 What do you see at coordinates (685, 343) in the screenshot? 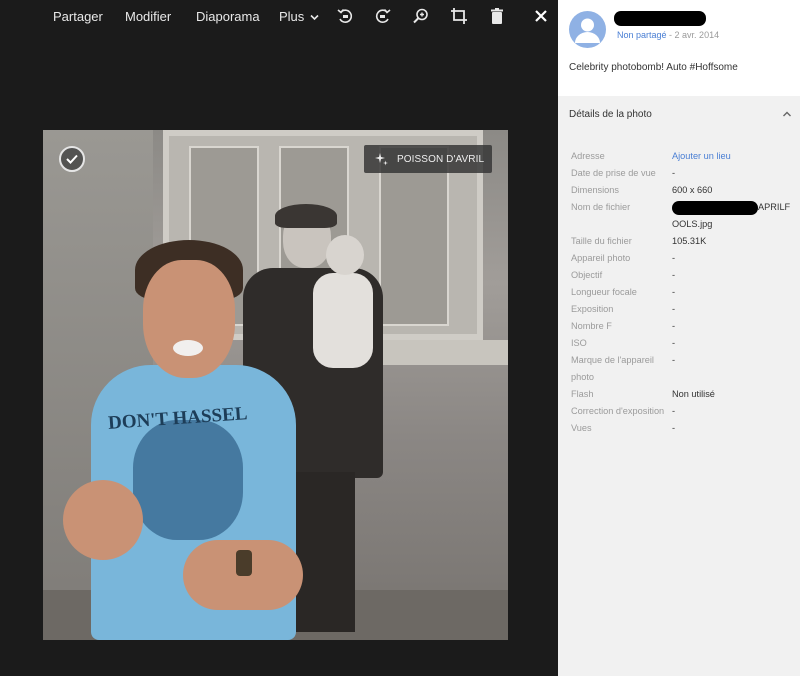
I see `detail-row: ISO -` at bounding box center [685, 343].